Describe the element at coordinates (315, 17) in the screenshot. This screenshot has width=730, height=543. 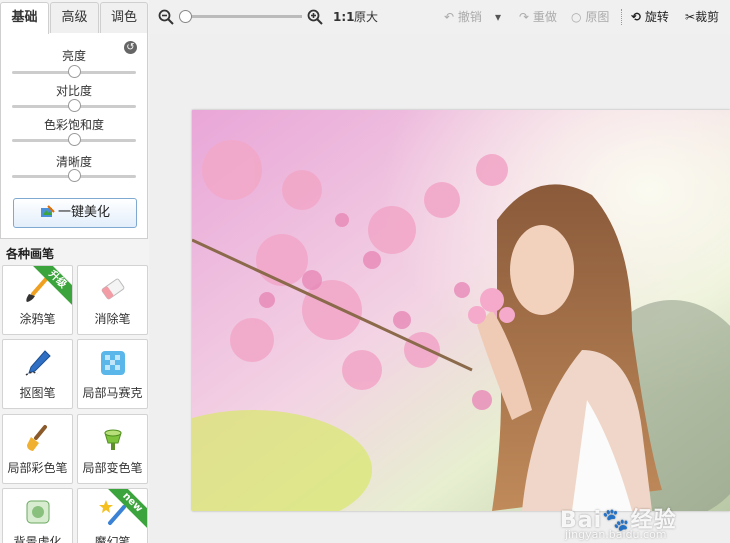
I see `zoom-in-icon` at that location.